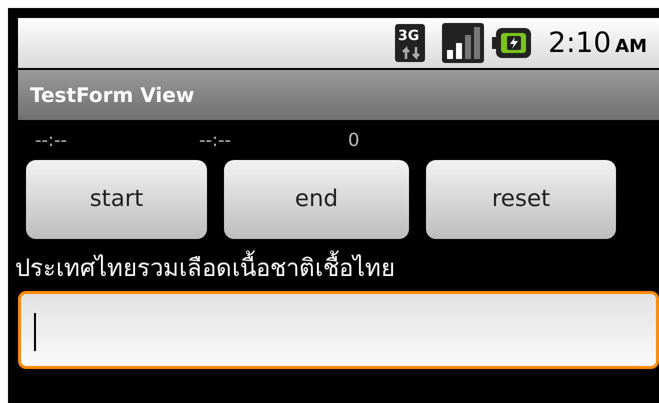 The image size is (659, 403). Describe the element at coordinates (463, 43) in the screenshot. I see `signal-icon` at that location.